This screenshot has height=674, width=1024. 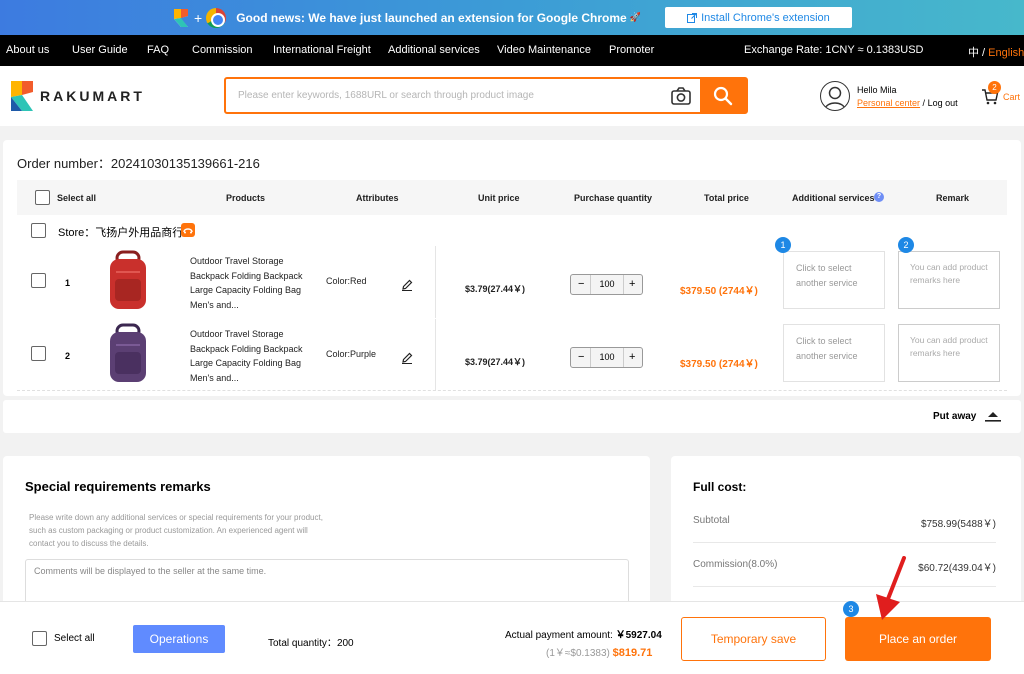 What do you see at coordinates (27, 50) in the screenshot?
I see `nav-about-us: About us` at bounding box center [27, 50].